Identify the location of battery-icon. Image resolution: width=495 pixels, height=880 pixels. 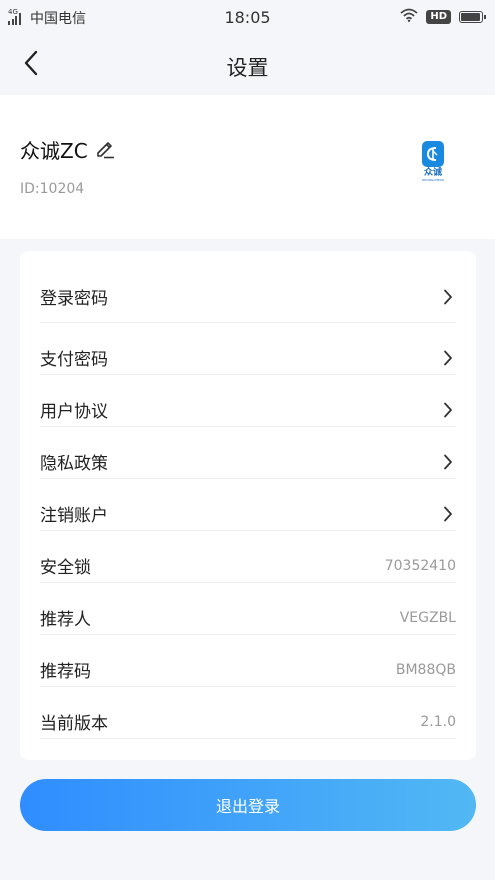
(472, 17).